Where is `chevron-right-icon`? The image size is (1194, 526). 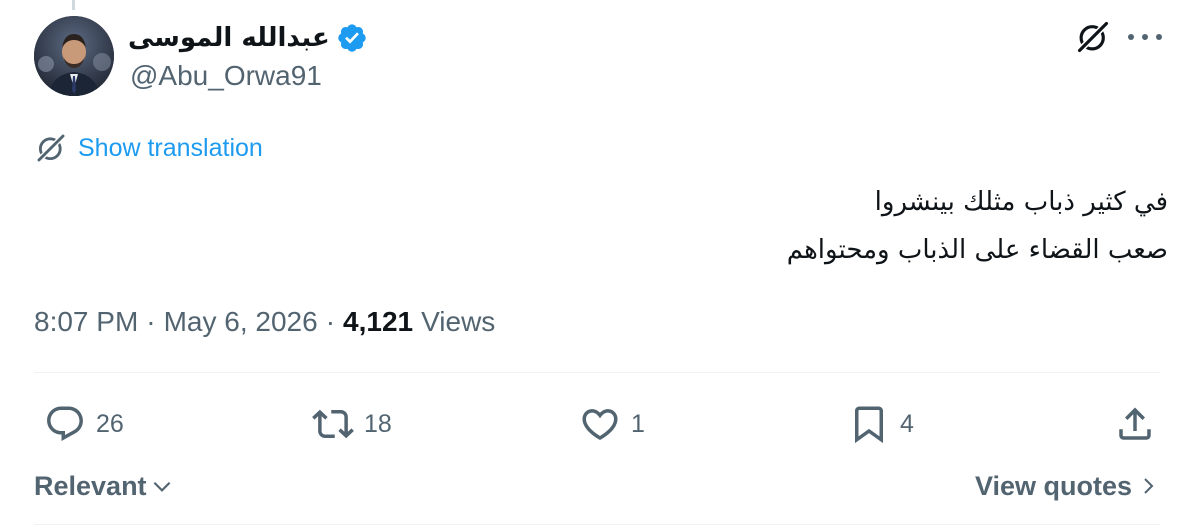
chevron-right-icon is located at coordinates (1149, 486).